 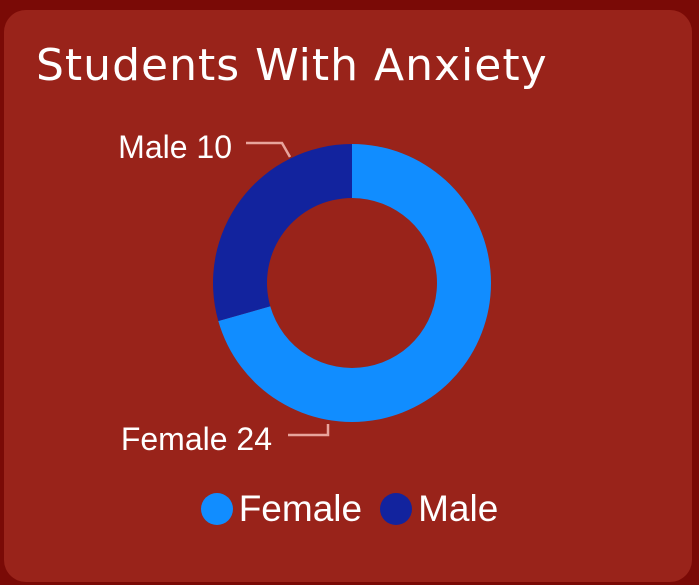 I want to click on legend-swatch-male, so click(x=396, y=509).